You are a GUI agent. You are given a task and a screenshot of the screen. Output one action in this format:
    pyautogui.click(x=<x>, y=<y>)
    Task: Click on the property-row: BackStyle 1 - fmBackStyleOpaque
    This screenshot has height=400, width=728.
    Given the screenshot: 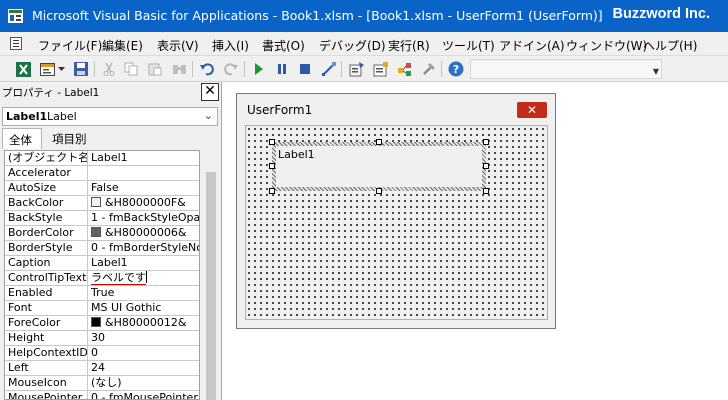 What is the action you would take?
    pyautogui.click(x=102, y=218)
    